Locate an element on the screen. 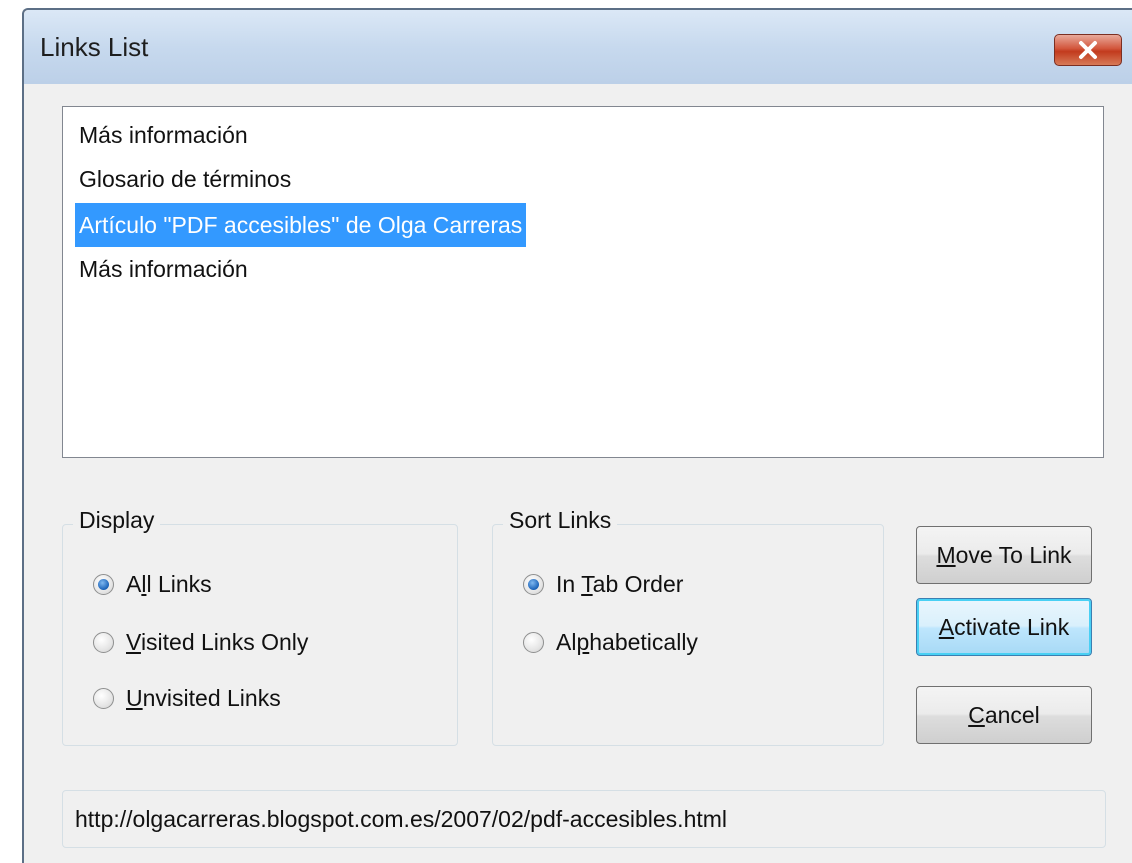 This screenshot has width=1132, height=863. radio-label: Unvisited Links is located at coordinates (203, 697).